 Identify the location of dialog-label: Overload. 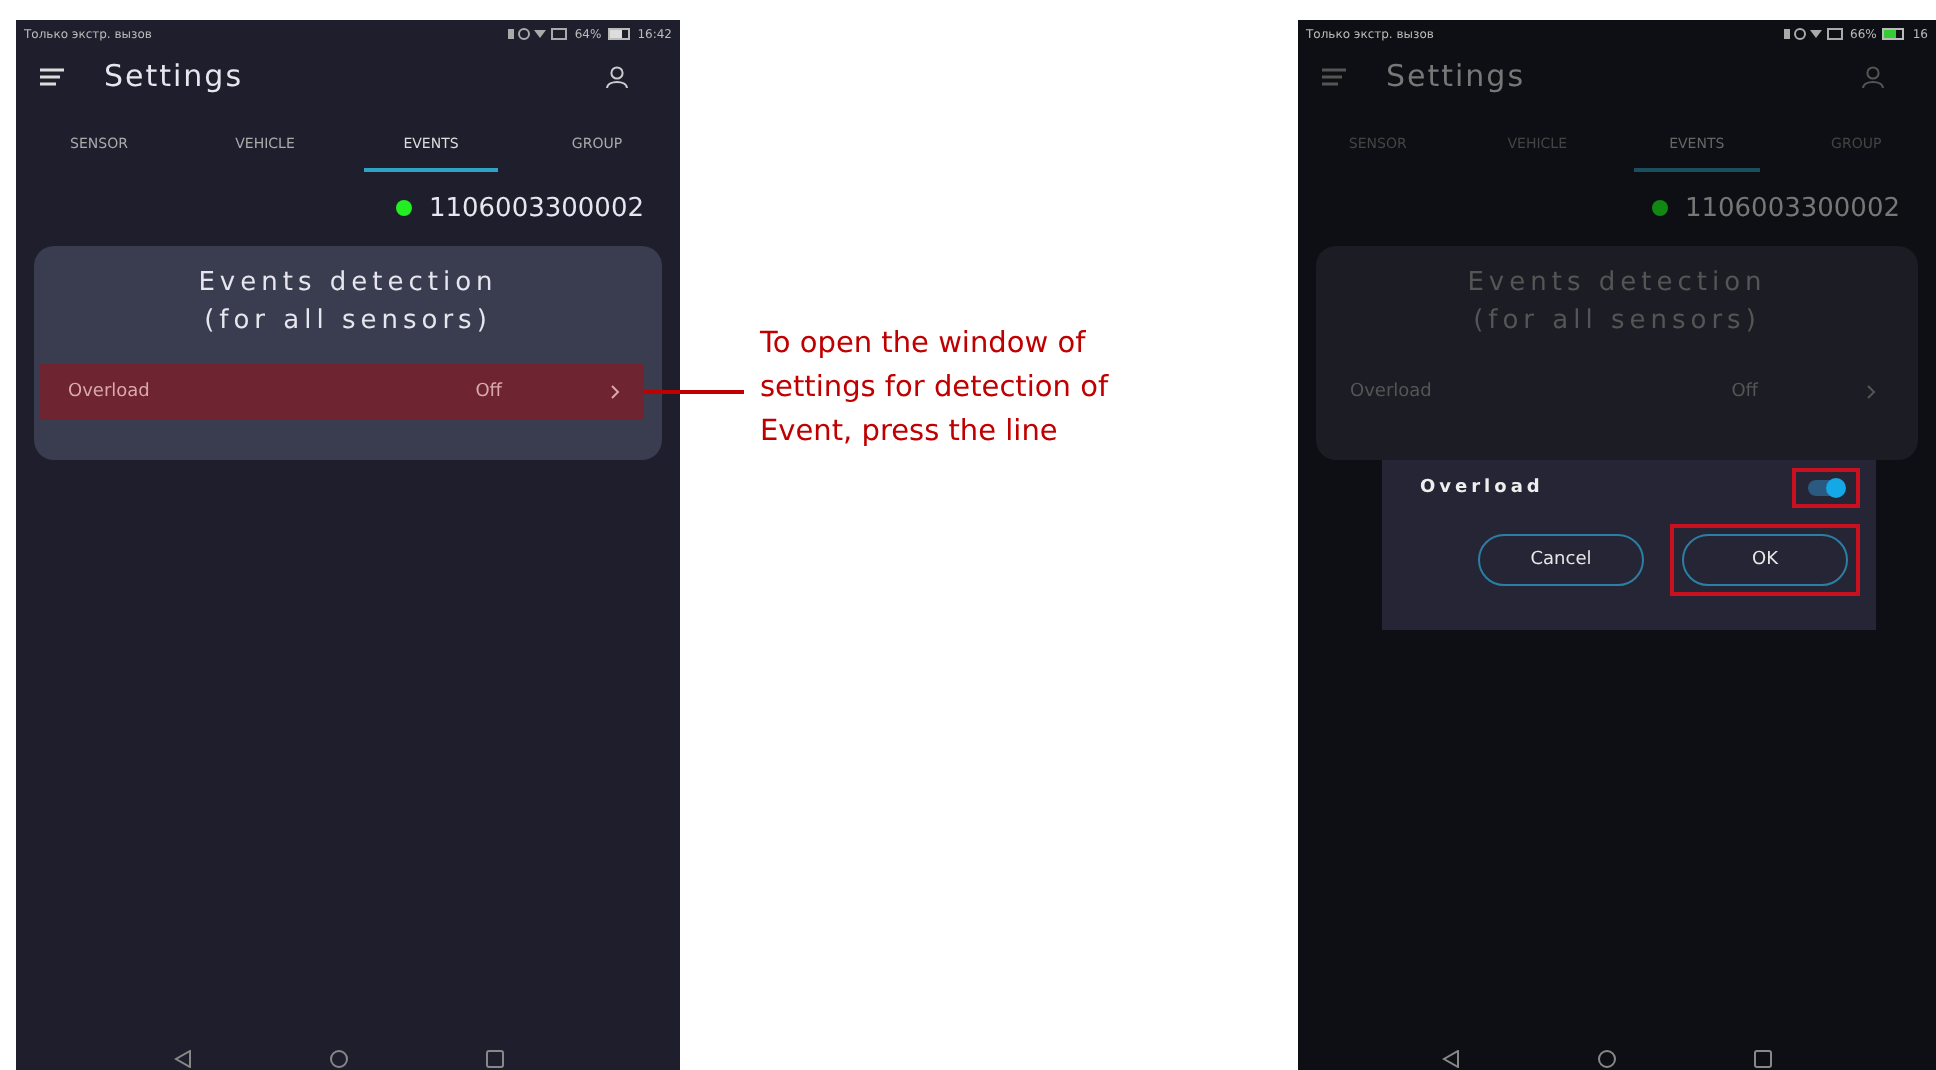
(1482, 488).